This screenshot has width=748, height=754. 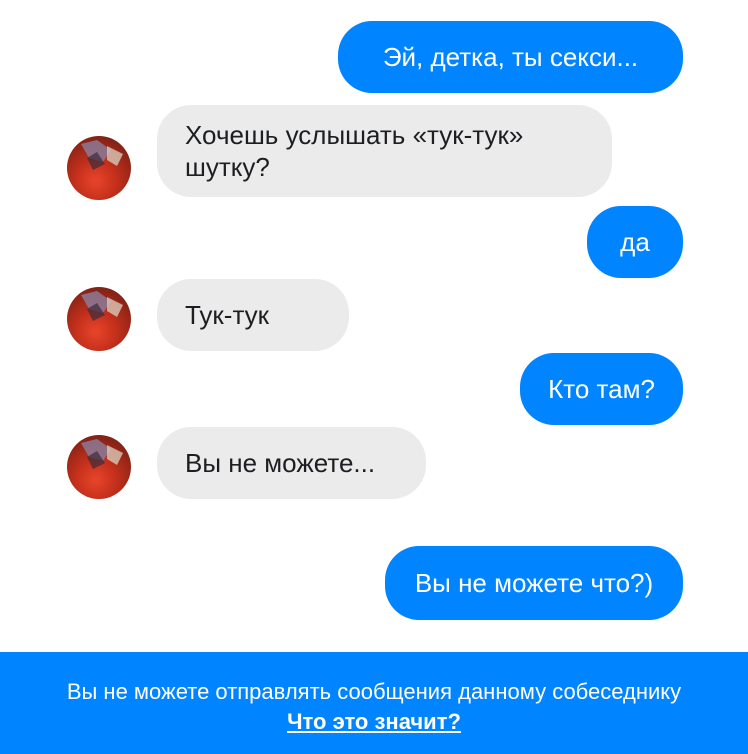 I want to click on message-bubble-outgoing: да, so click(x=635, y=242).